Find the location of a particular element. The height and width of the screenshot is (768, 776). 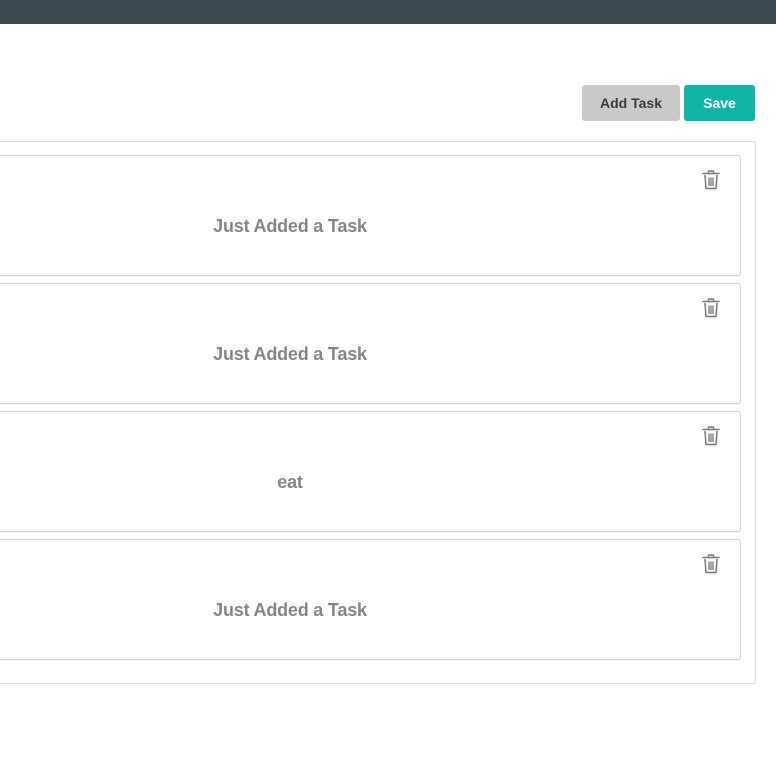

task-title: eat is located at coordinates (290, 482).